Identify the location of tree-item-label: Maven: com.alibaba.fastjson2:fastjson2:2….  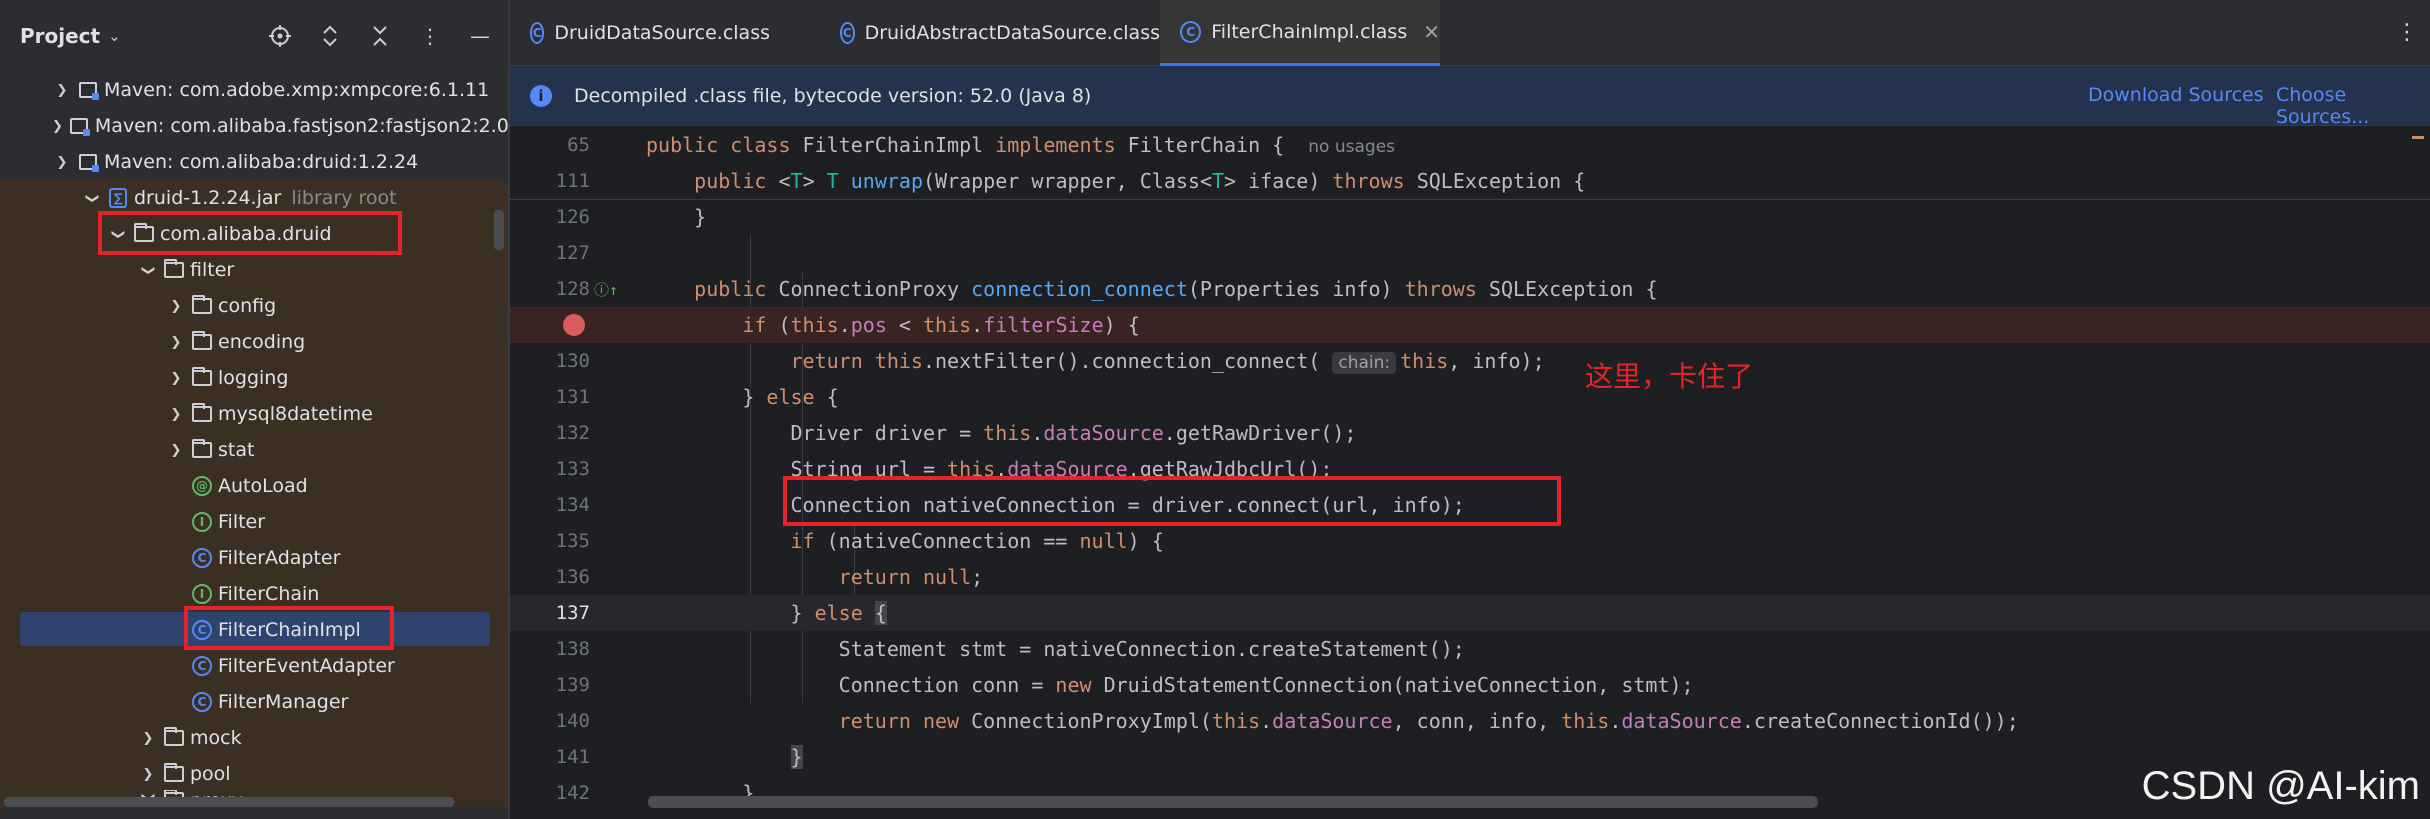
(317, 126).